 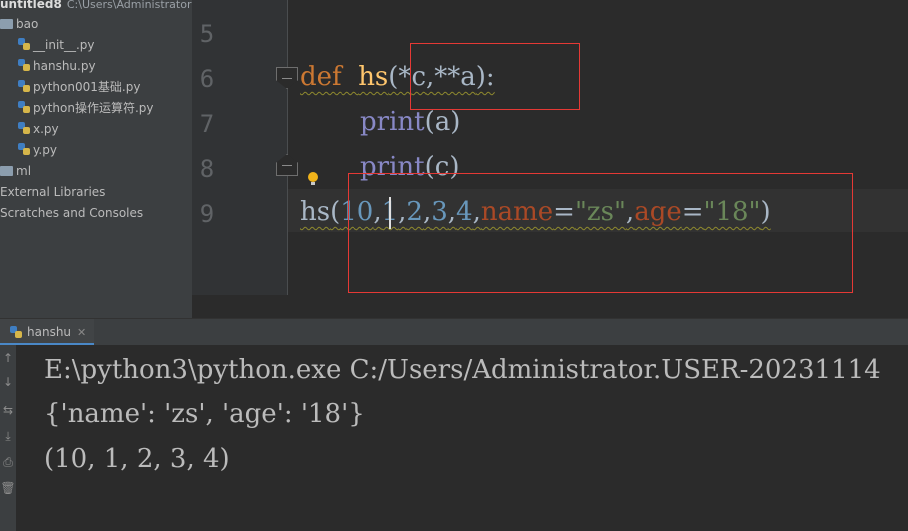 I want to click on scroll-to-end-icon: ⤓, so click(x=8, y=436).